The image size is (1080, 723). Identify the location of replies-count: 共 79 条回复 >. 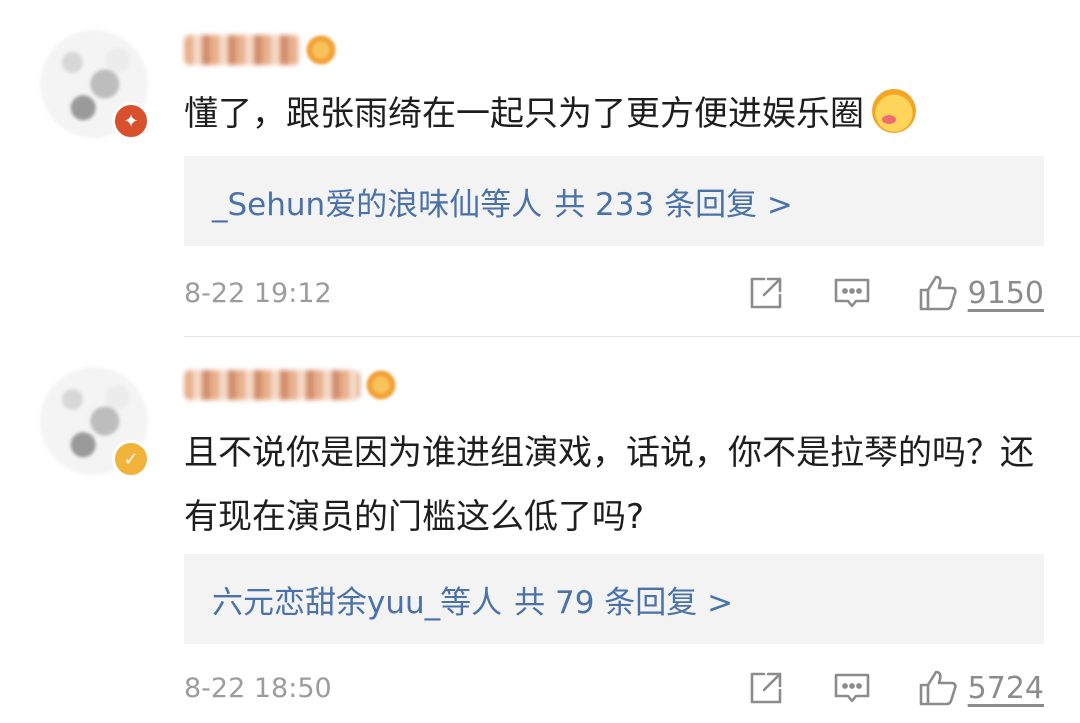
(624, 602).